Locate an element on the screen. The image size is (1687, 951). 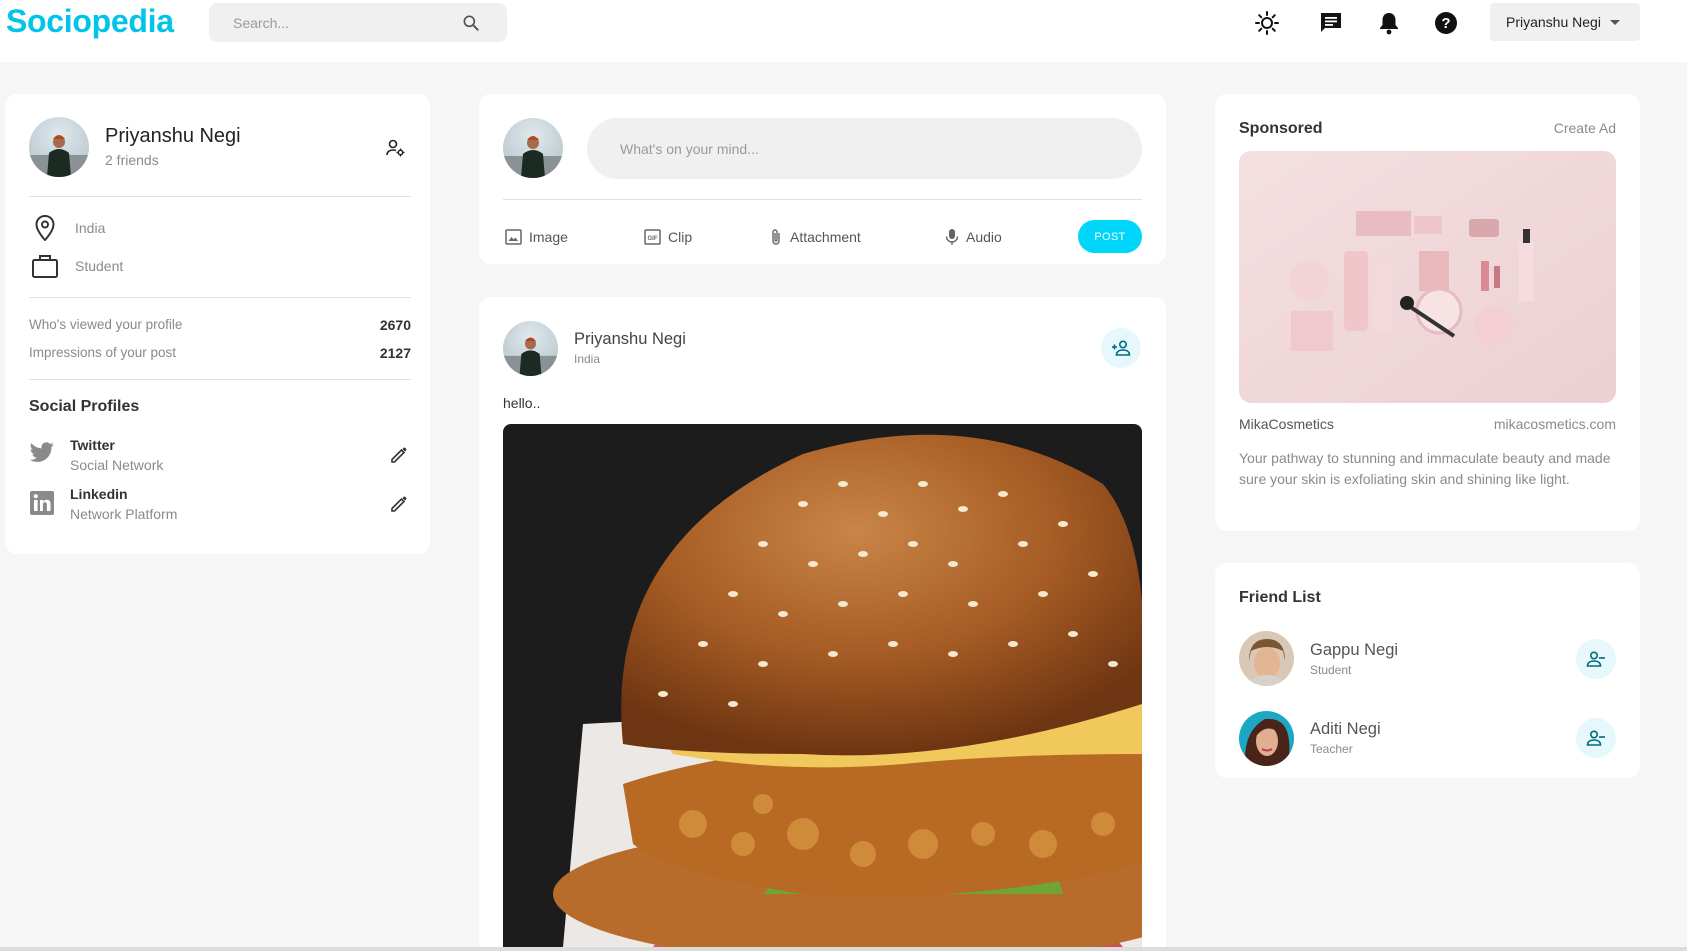
post-author-name: Priyanshu Negi is located at coordinates (630, 339).